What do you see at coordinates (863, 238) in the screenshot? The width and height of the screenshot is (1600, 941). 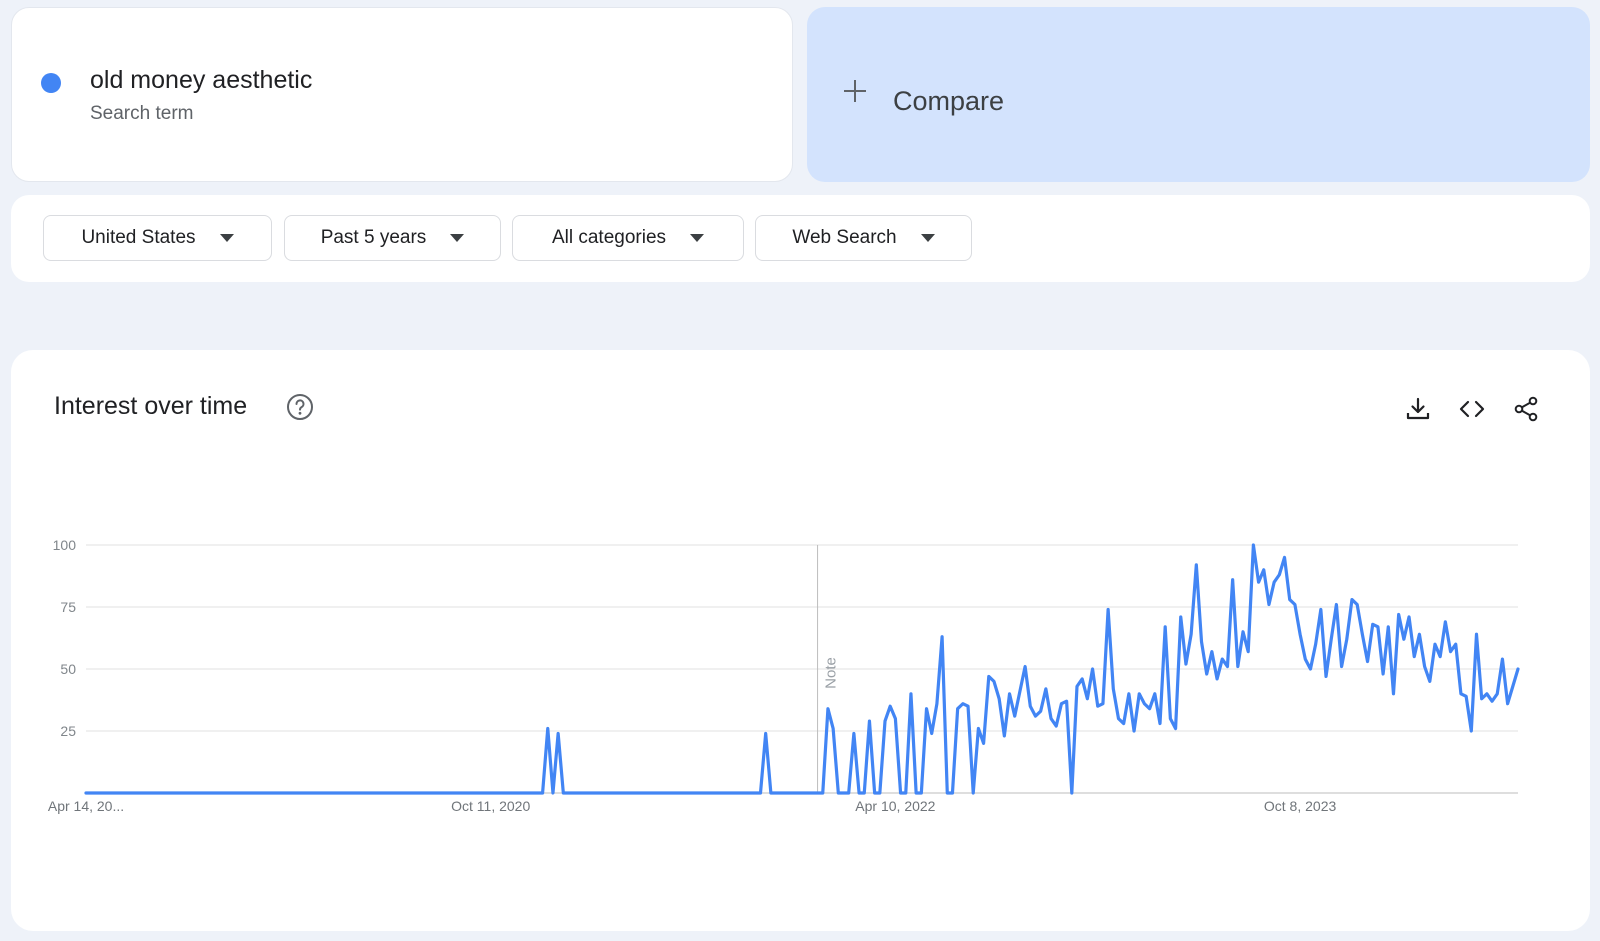 I see `search-type-filter-dropdown: Web Search` at bounding box center [863, 238].